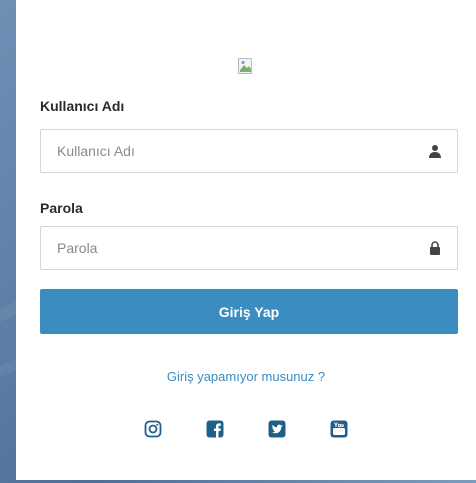 This screenshot has height=483, width=476. What do you see at coordinates (246, 376) in the screenshot?
I see `forgot-login-link: Giriş yapamıyor musunuz ?` at bounding box center [246, 376].